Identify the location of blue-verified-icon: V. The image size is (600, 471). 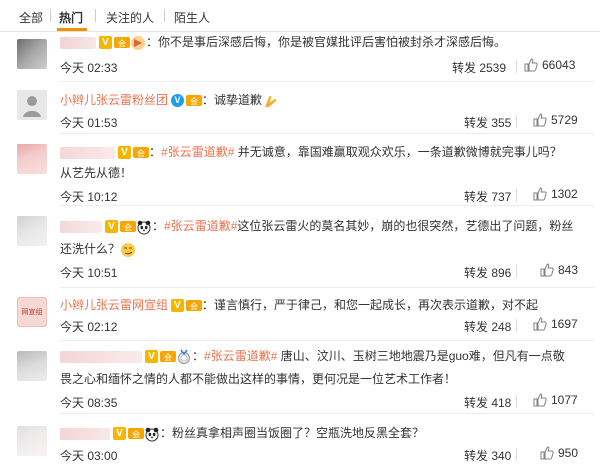
(178, 101).